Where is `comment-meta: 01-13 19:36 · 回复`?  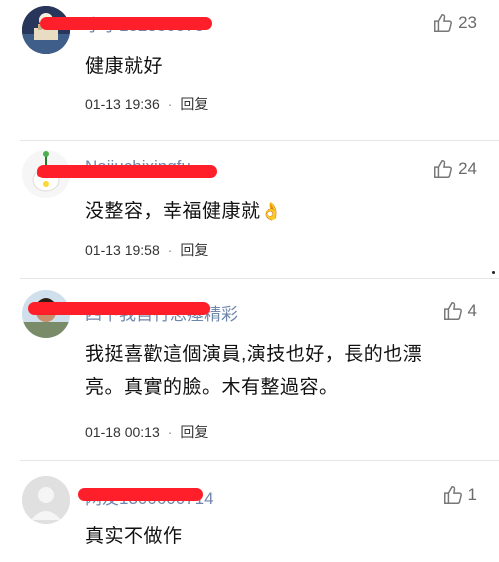 comment-meta: 01-13 19:36 · 回复 is located at coordinates (146, 104).